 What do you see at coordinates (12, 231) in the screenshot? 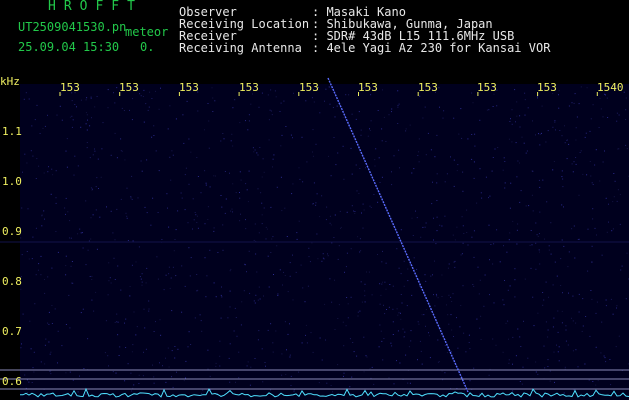
I see `y-tick-label: 0.9` at bounding box center [12, 231].